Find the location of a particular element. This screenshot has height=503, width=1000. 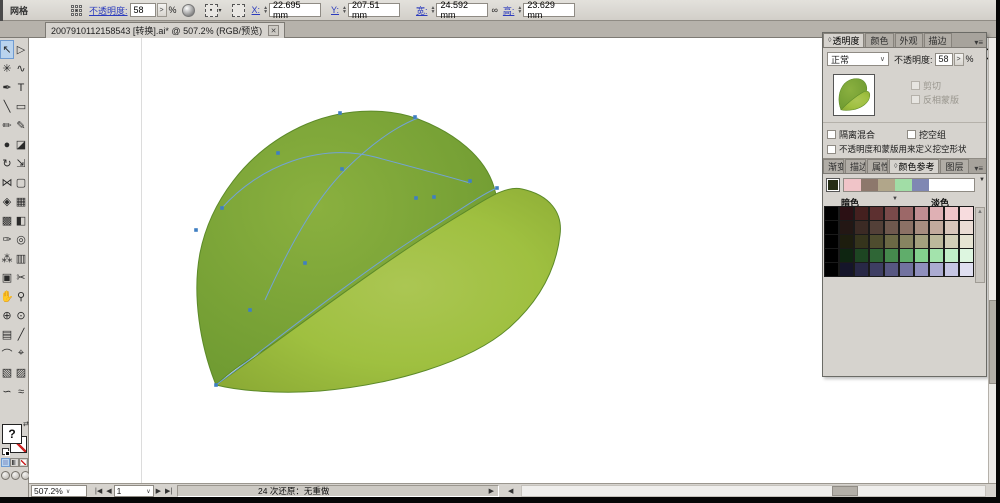

warp-tool: ∽ is located at coordinates (7, 391).